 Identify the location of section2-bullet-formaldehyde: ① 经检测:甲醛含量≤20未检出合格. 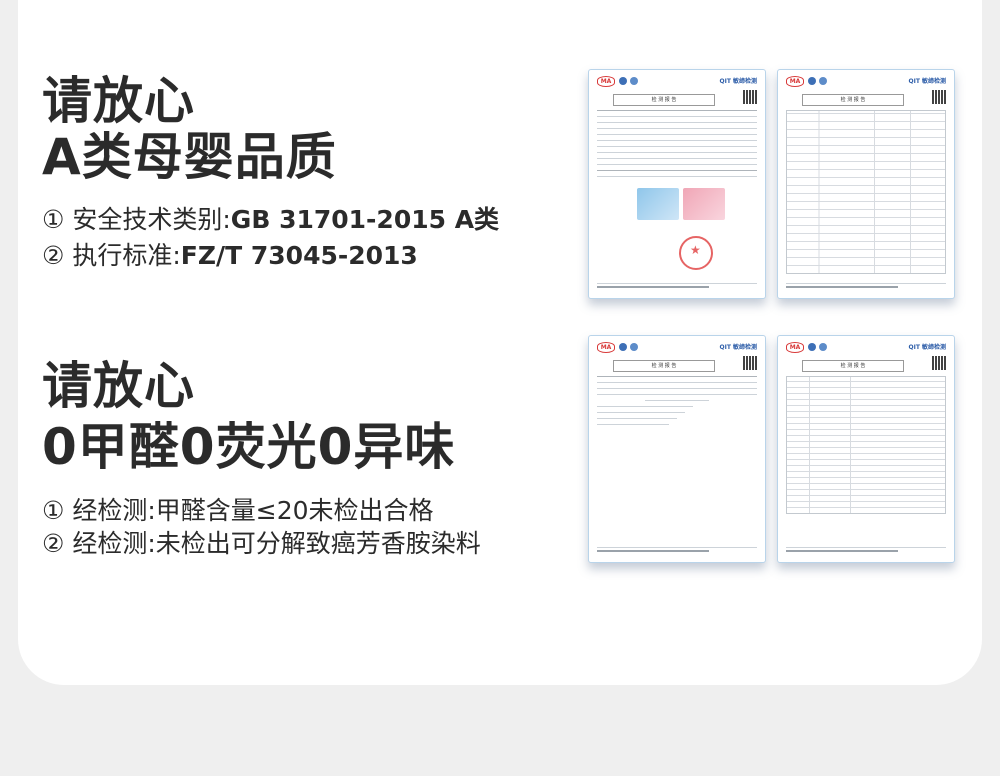
(238, 510).